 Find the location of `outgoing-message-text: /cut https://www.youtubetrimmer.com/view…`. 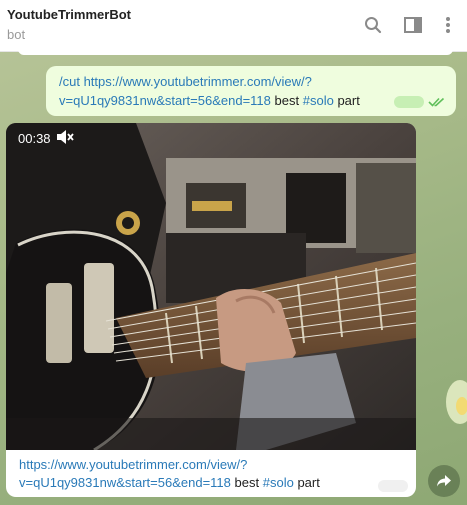

outgoing-message-text: /cut https://www.youtubetrimmer.com/view… is located at coordinates (251, 91).